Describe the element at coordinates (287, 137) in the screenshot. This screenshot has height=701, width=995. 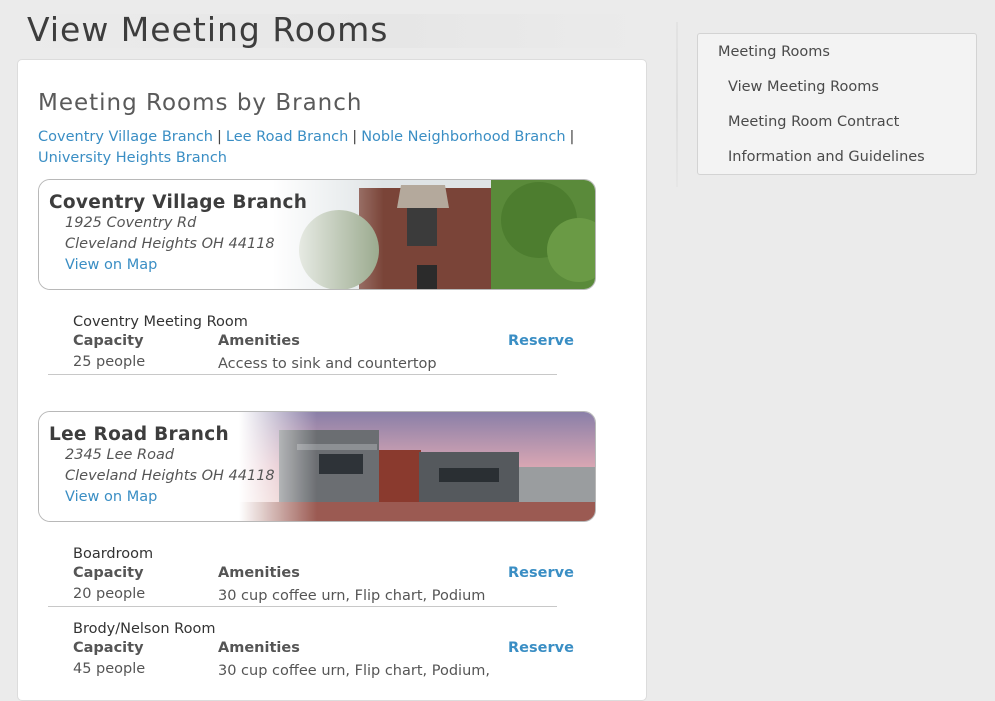
I see `branch-link-lee-road: Lee Road Branch` at that location.